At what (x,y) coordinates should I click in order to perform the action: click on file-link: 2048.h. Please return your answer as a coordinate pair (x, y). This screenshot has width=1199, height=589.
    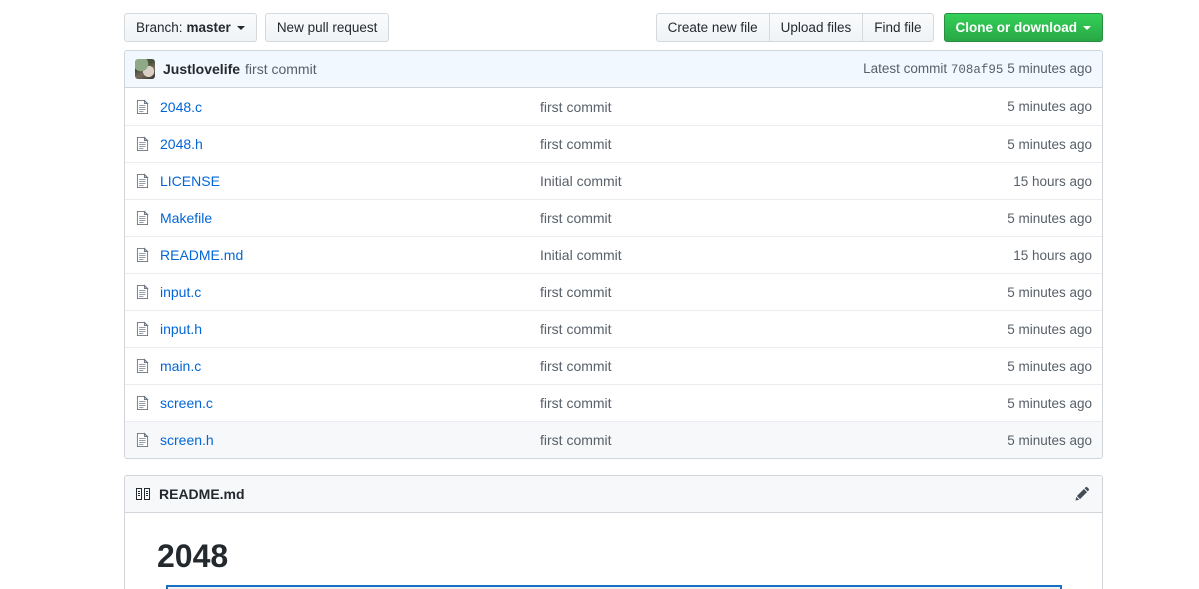
    Looking at the image, I should click on (350, 144).